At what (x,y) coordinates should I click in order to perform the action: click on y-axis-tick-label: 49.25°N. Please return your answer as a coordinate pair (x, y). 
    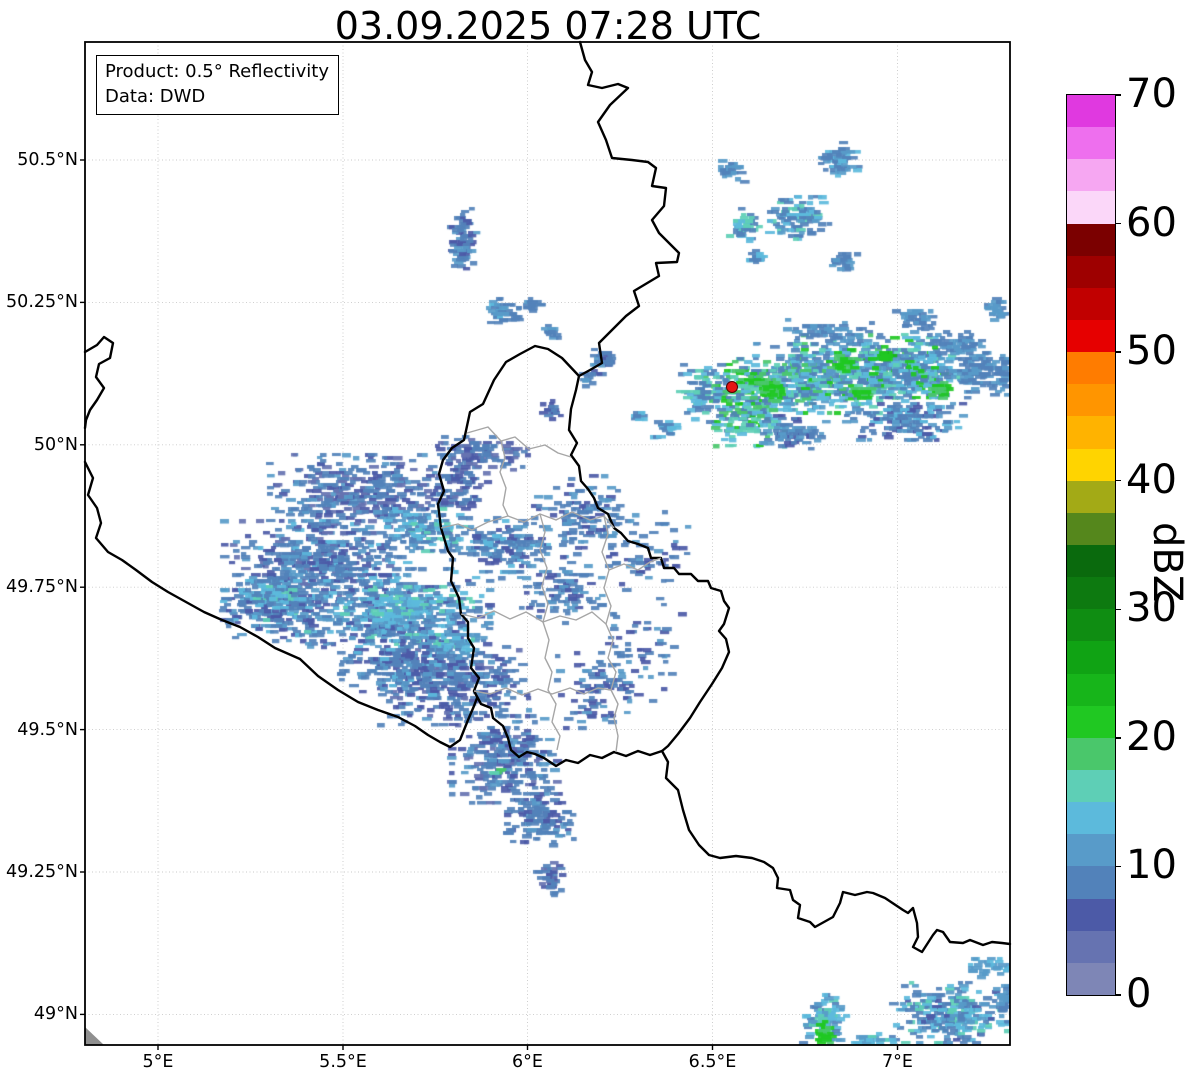
    Looking at the image, I should click on (42, 872).